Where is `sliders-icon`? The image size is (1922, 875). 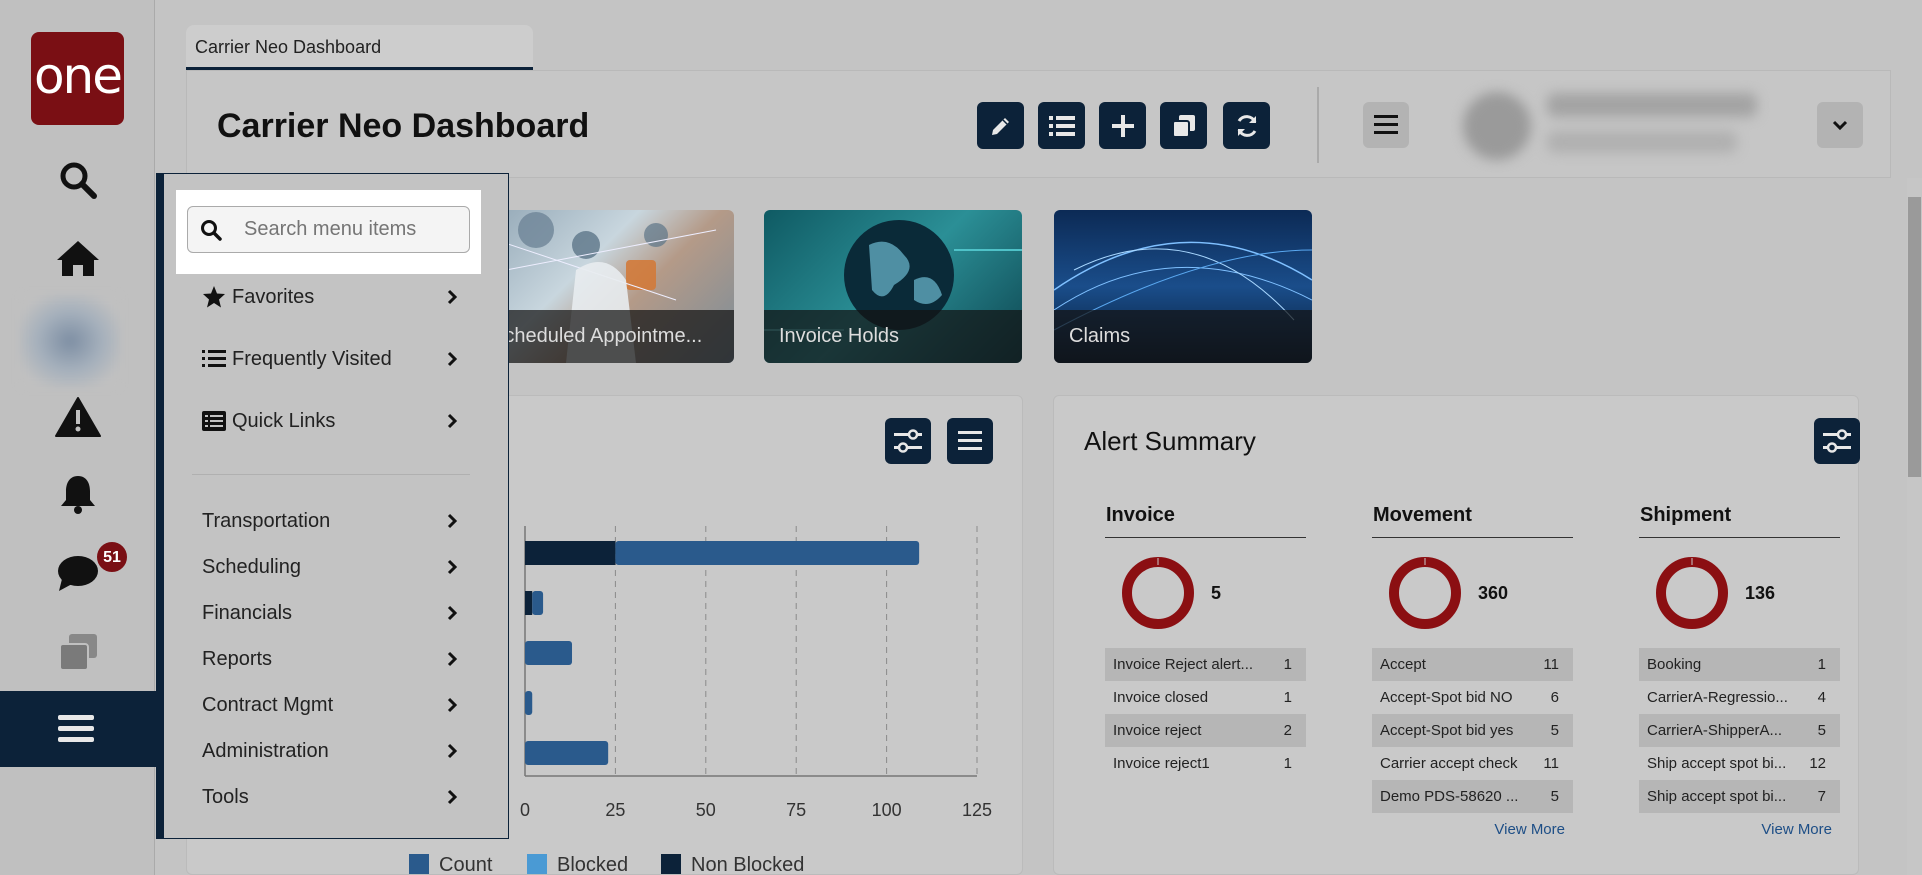
sliders-icon is located at coordinates (1837, 441).